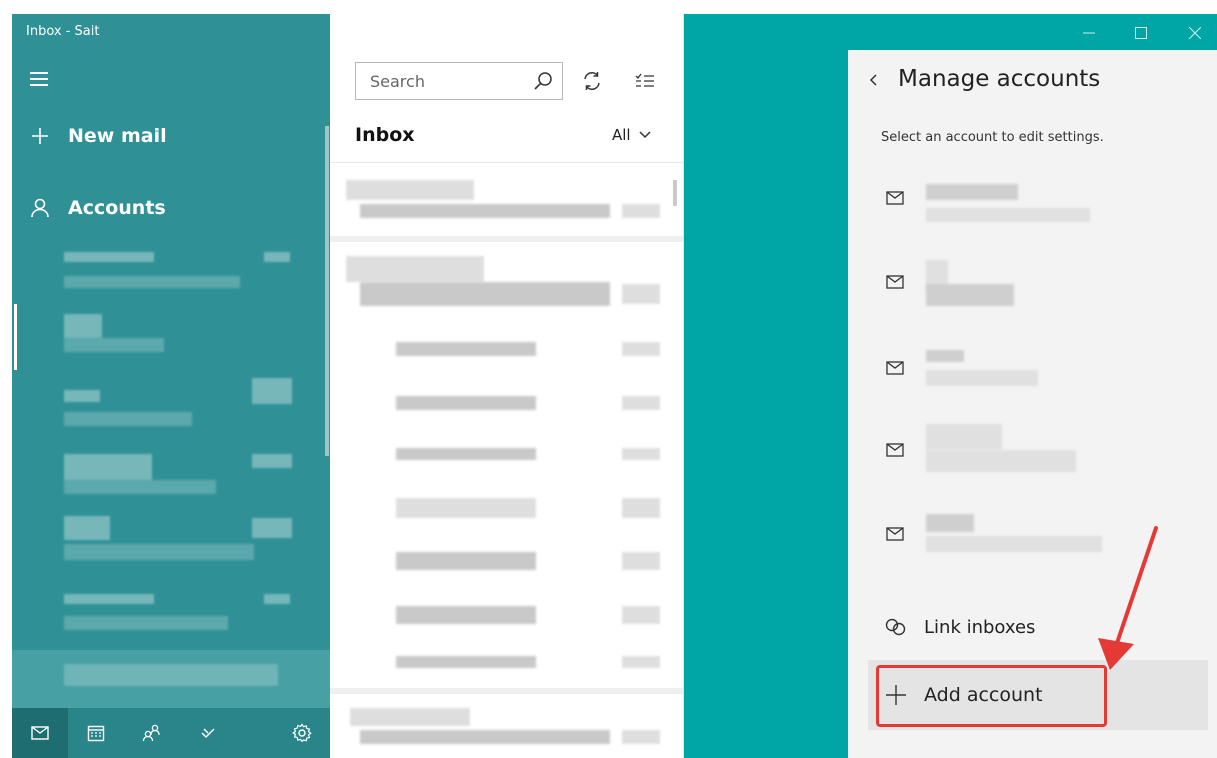 The width and height of the screenshot is (1217, 758). Describe the element at coordinates (96, 733) in the screenshot. I see `calendar-icon` at that location.